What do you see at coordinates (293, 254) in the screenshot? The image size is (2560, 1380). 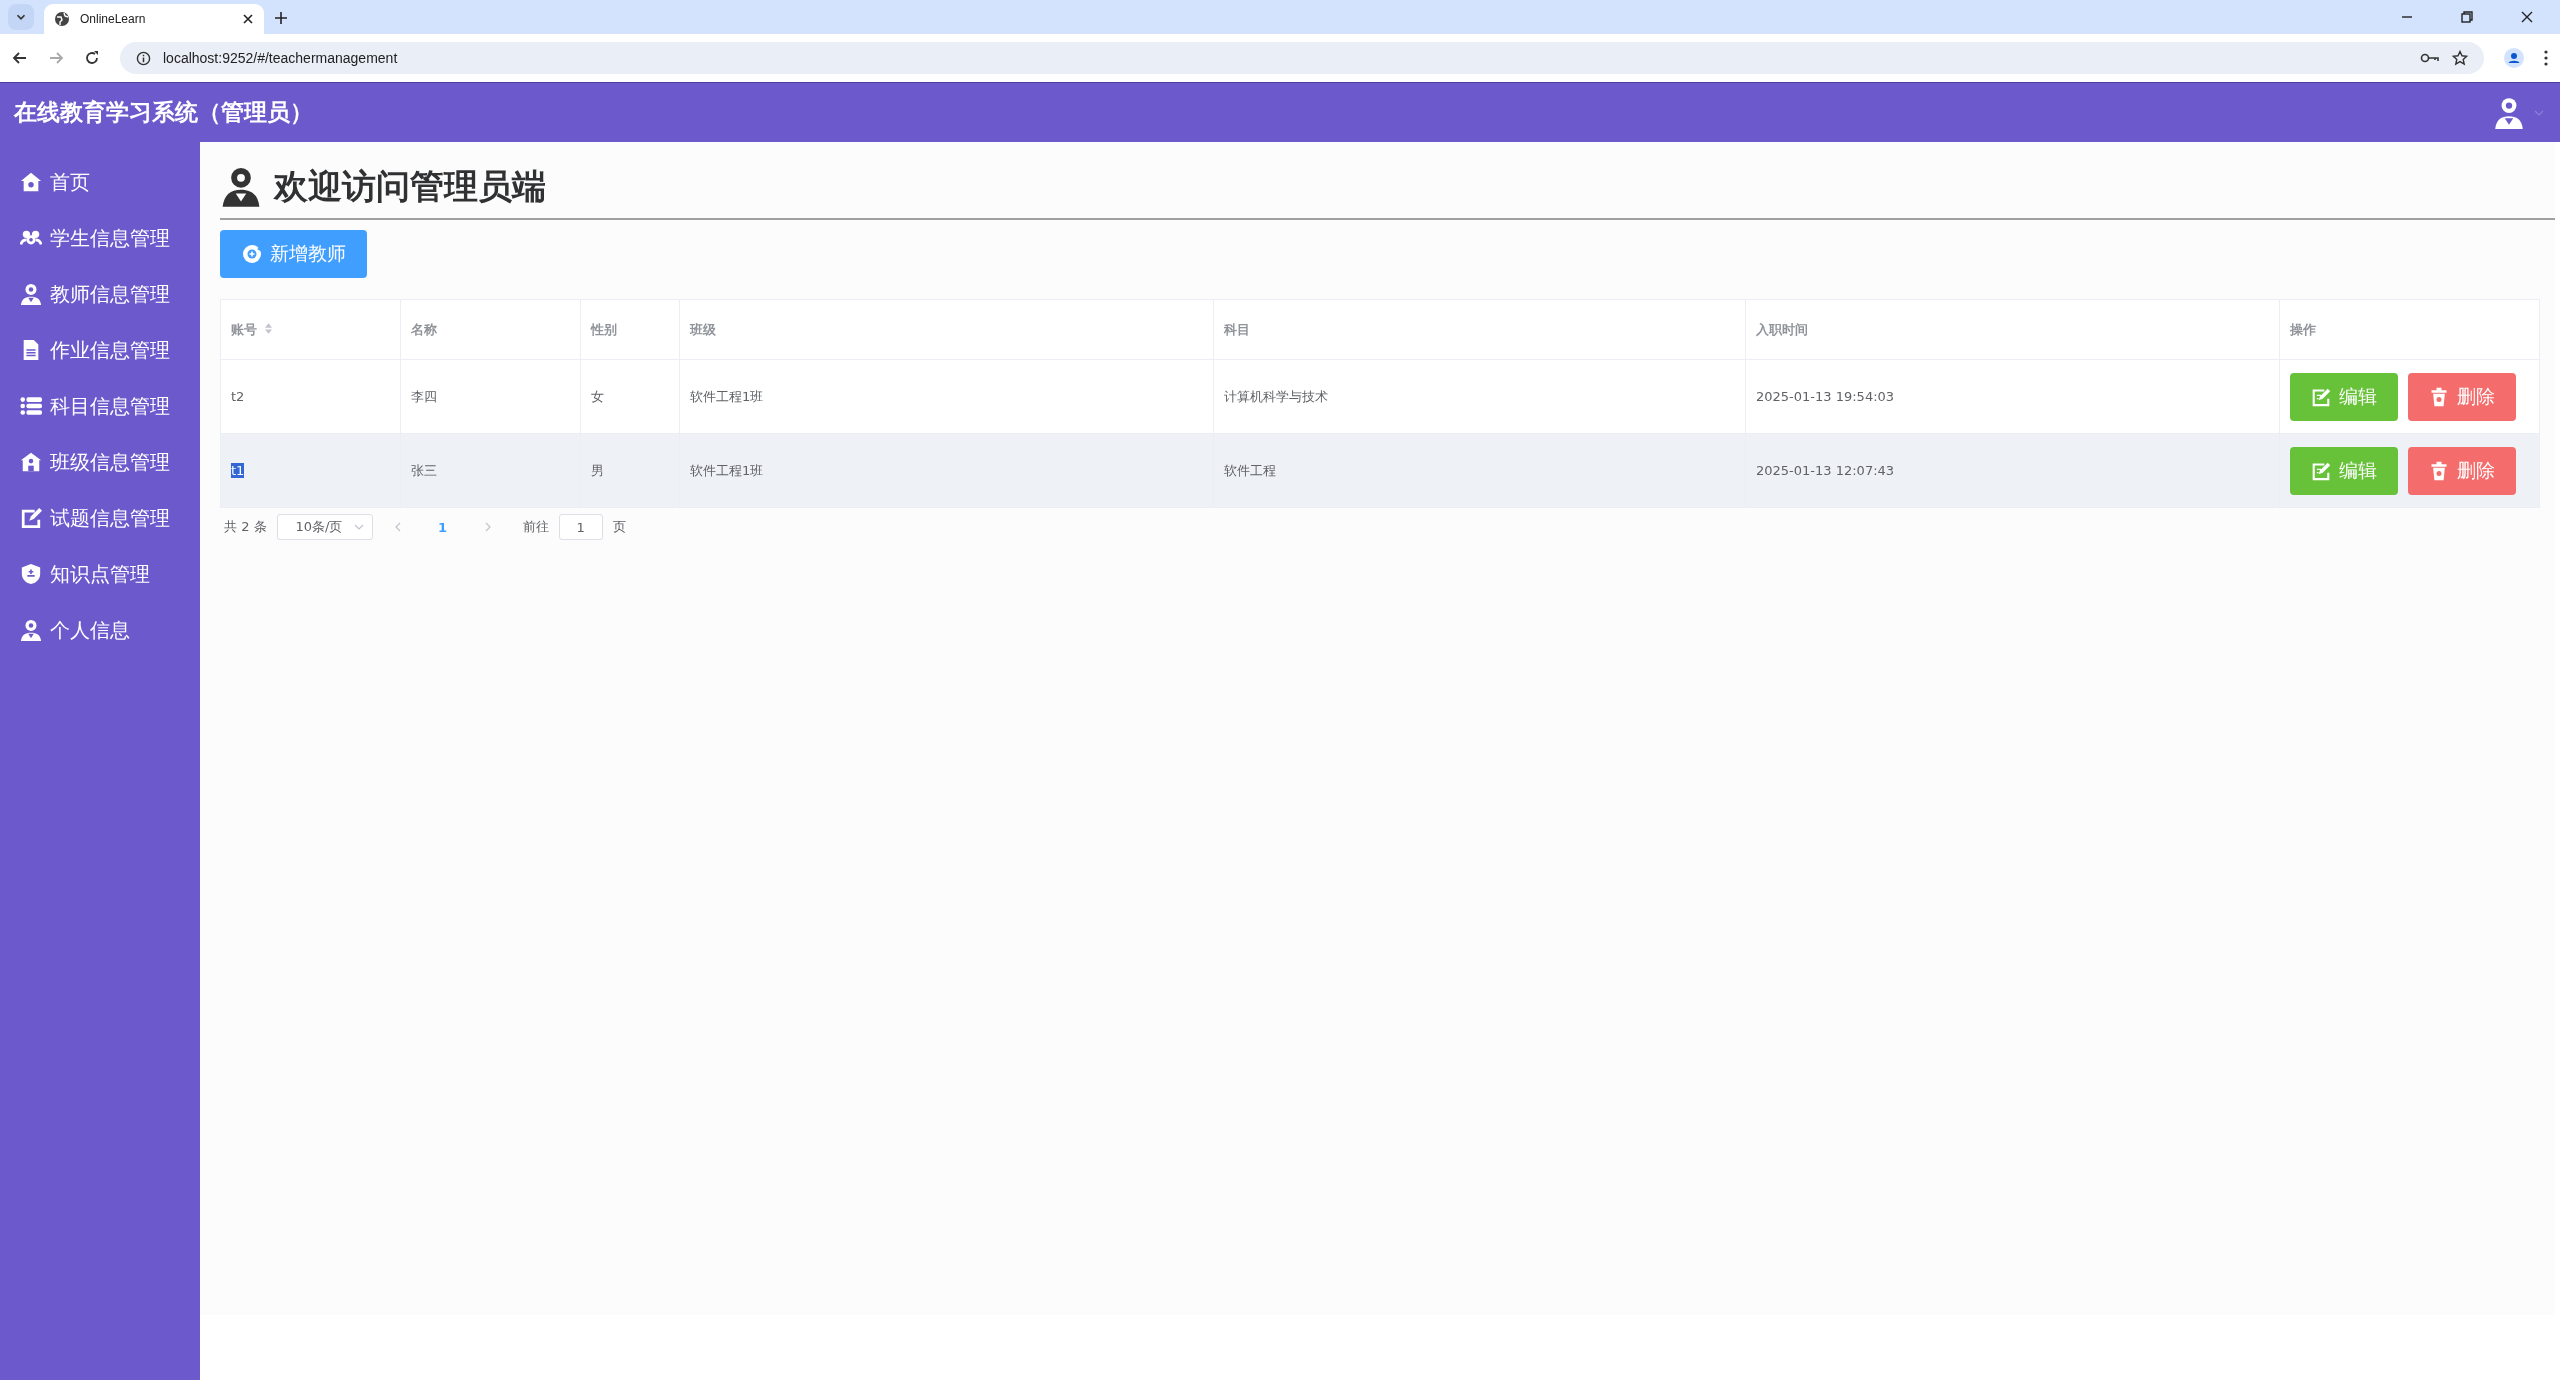 I see `add-teacher-button: 新增教师` at bounding box center [293, 254].